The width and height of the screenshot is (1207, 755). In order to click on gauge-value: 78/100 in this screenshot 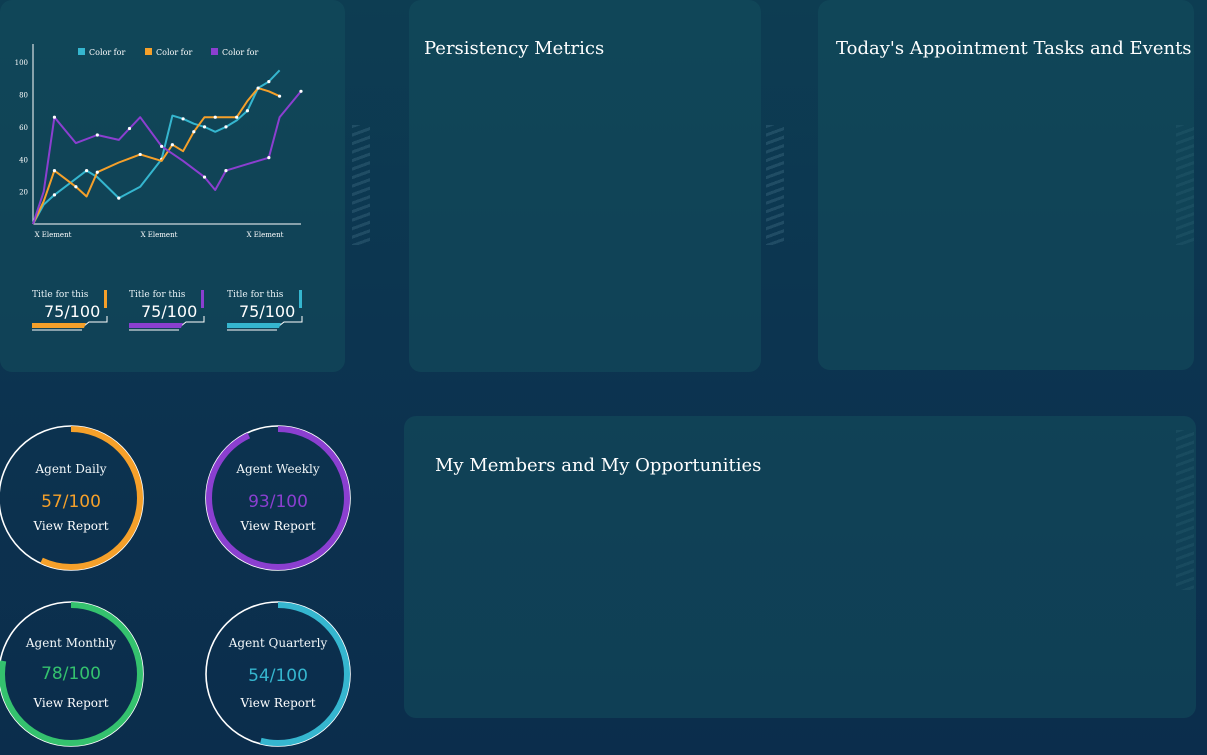, I will do `click(71, 674)`.